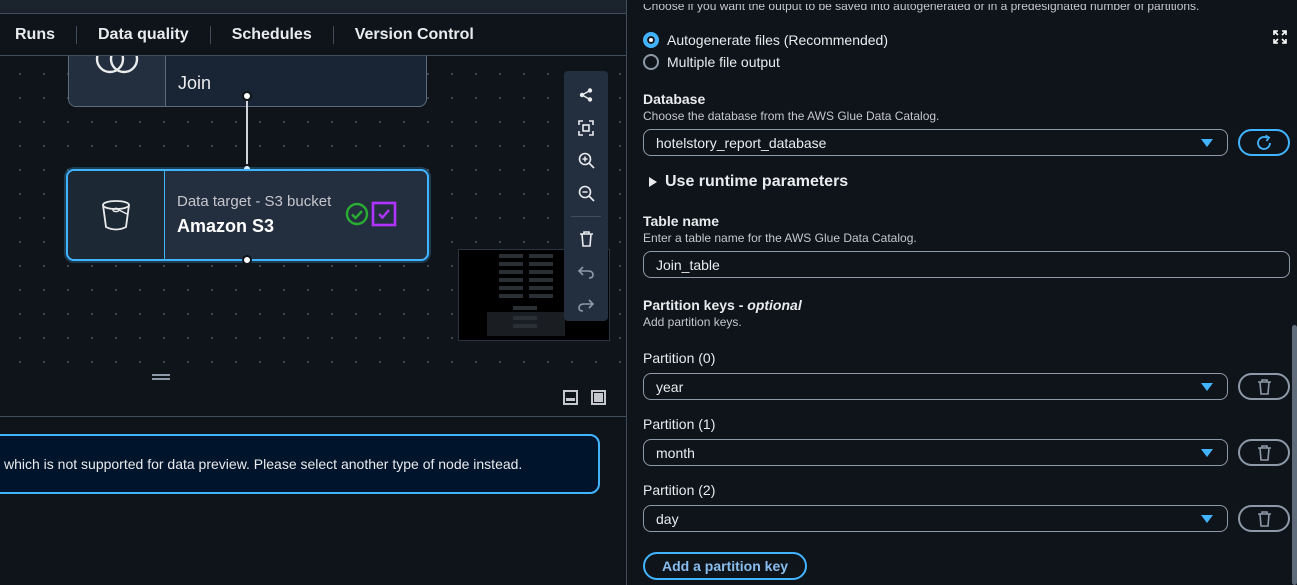  What do you see at coordinates (272, 34) in the screenshot?
I see `tab-schedules: Schedules` at bounding box center [272, 34].